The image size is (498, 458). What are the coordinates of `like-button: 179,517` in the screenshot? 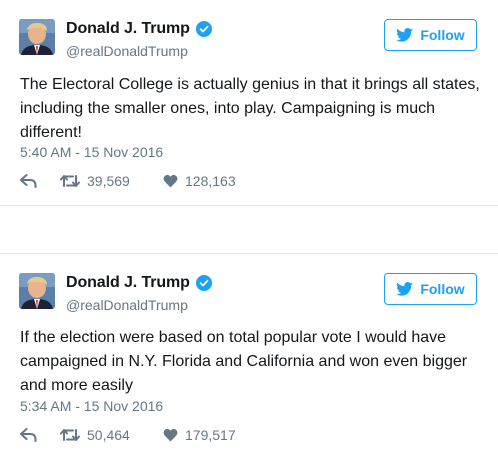 It's located at (199, 435).